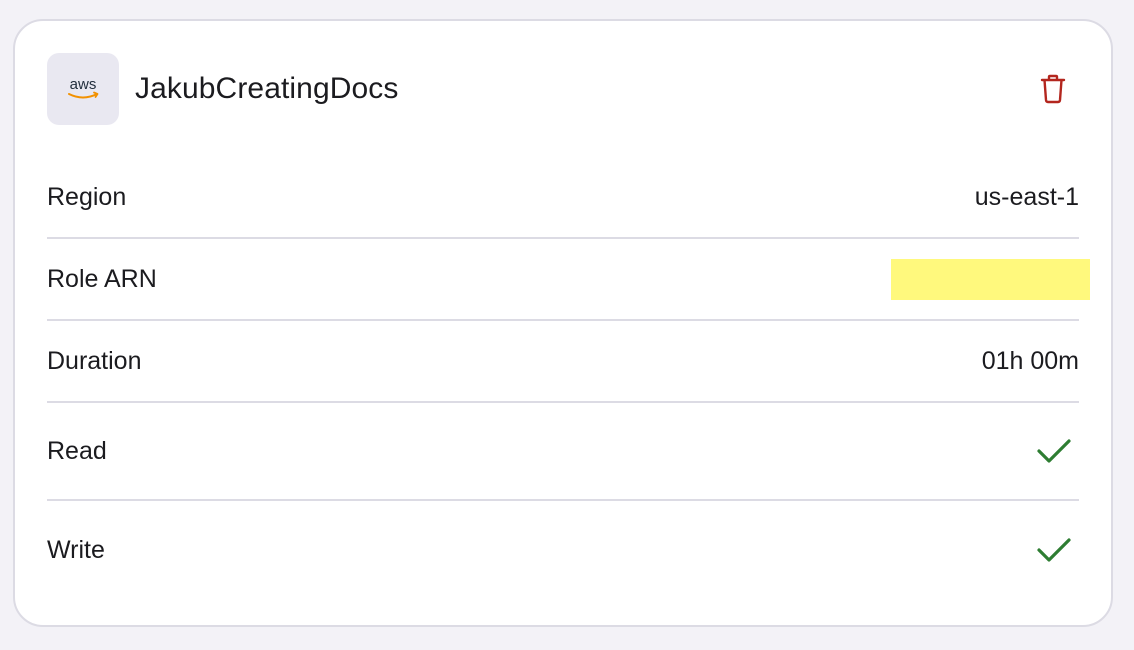 The width and height of the screenshot is (1134, 650). I want to click on svg-text: aws, so click(83, 84).